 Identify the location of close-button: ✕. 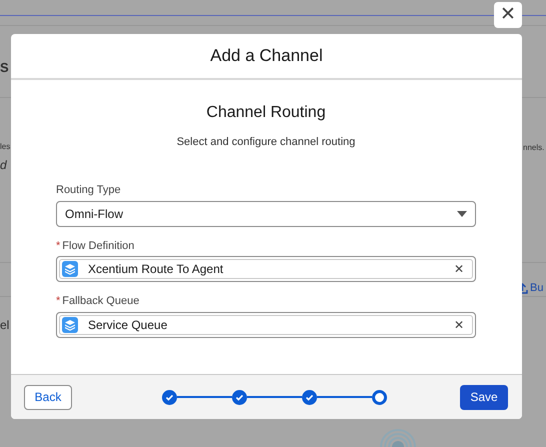
(508, 15).